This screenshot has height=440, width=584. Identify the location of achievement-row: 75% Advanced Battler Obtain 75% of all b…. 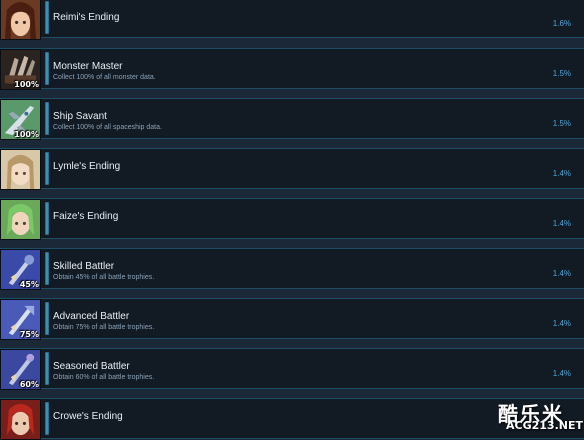
(292, 319).